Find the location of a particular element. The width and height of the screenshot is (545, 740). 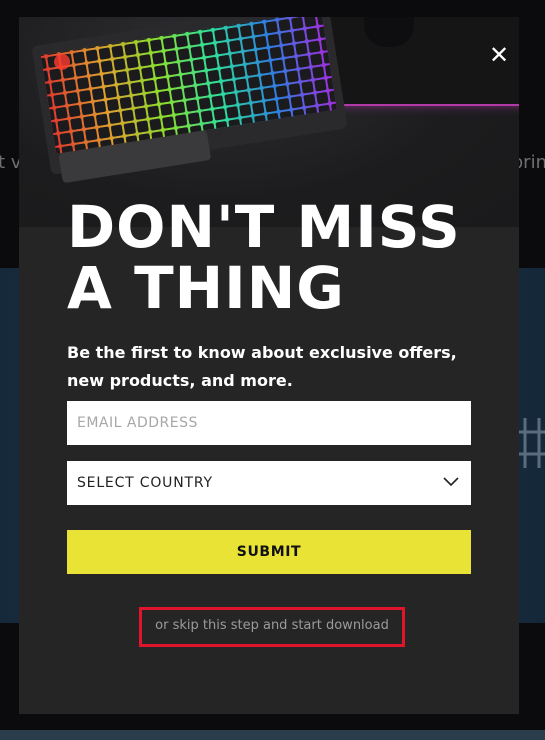

country-select-value: SELECT COUNTRY is located at coordinates (145, 483).